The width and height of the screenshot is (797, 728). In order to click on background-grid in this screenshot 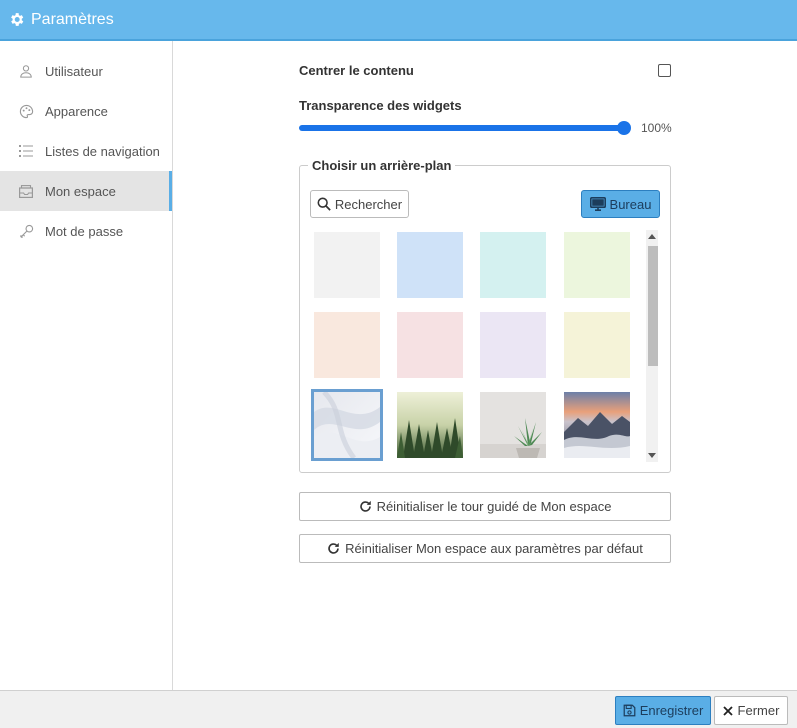, I will do `click(477, 345)`.